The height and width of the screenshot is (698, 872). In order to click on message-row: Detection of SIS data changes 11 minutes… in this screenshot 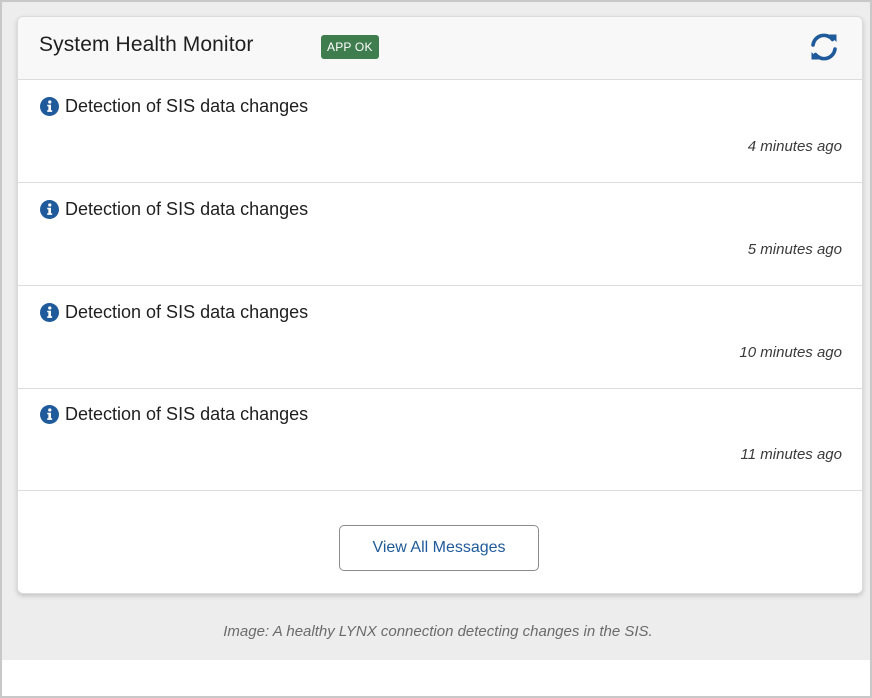, I will do `click(440, 439)`.